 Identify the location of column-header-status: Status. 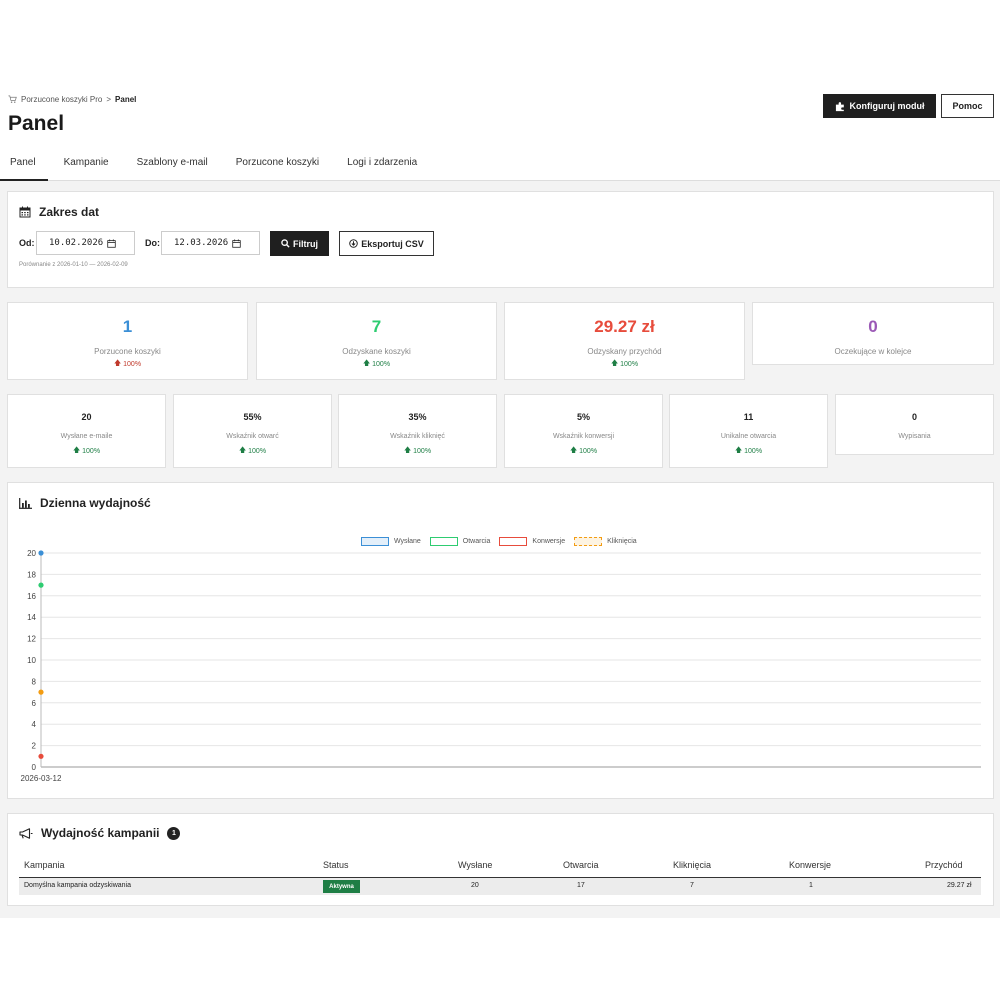
(336, 865).